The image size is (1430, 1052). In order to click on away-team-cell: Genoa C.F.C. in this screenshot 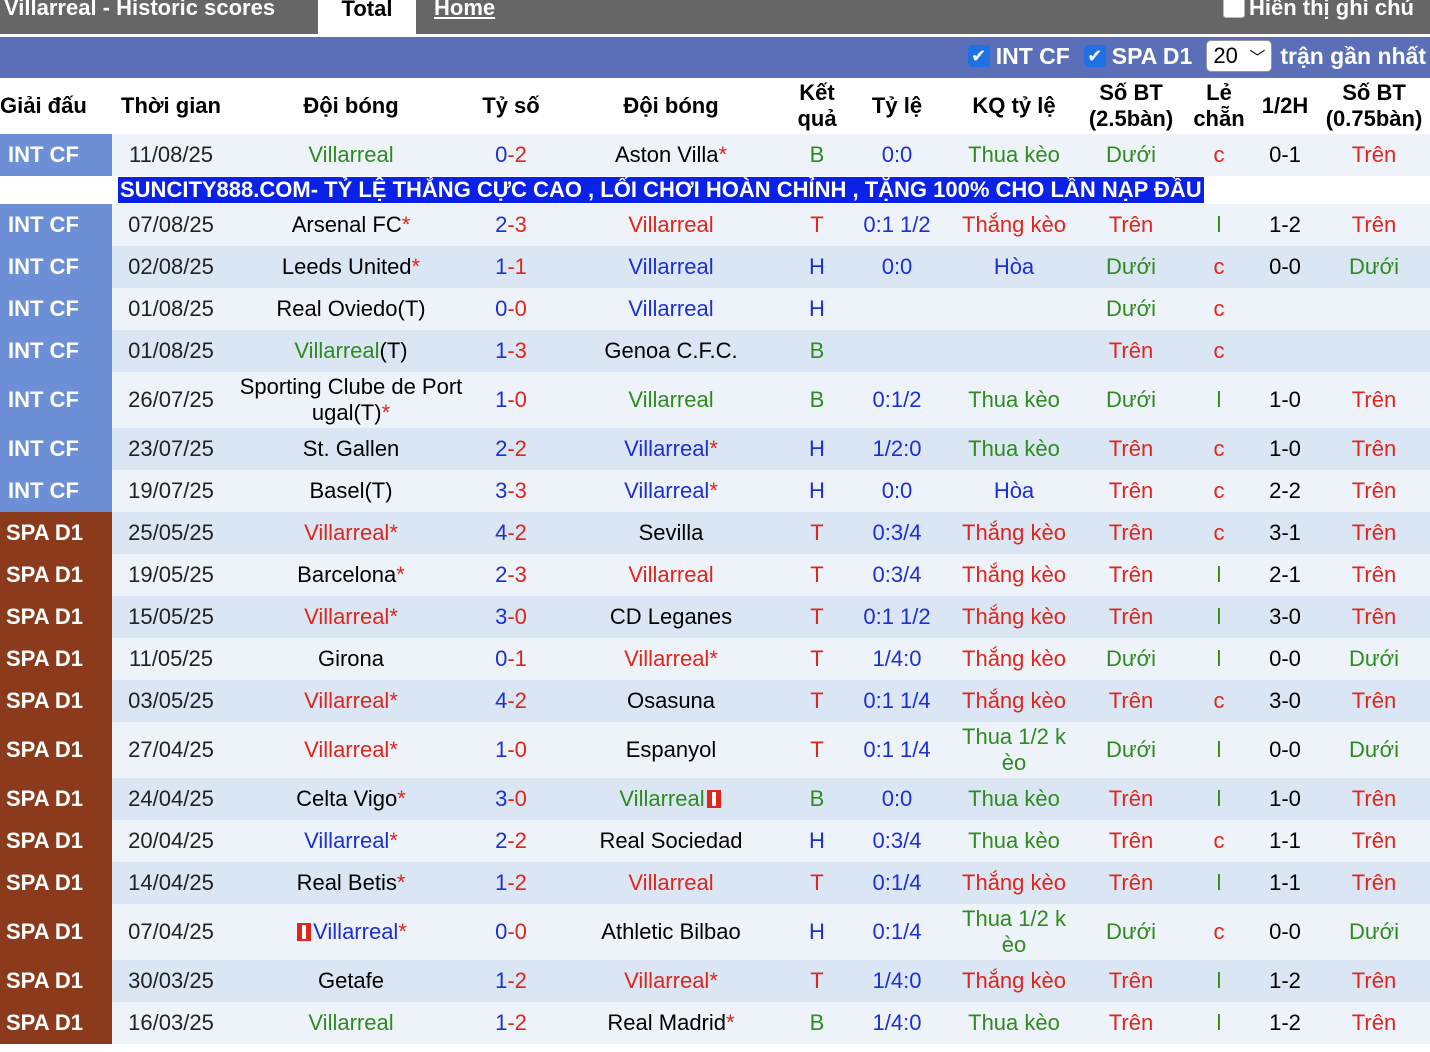, I will do `click(671, 351)`.